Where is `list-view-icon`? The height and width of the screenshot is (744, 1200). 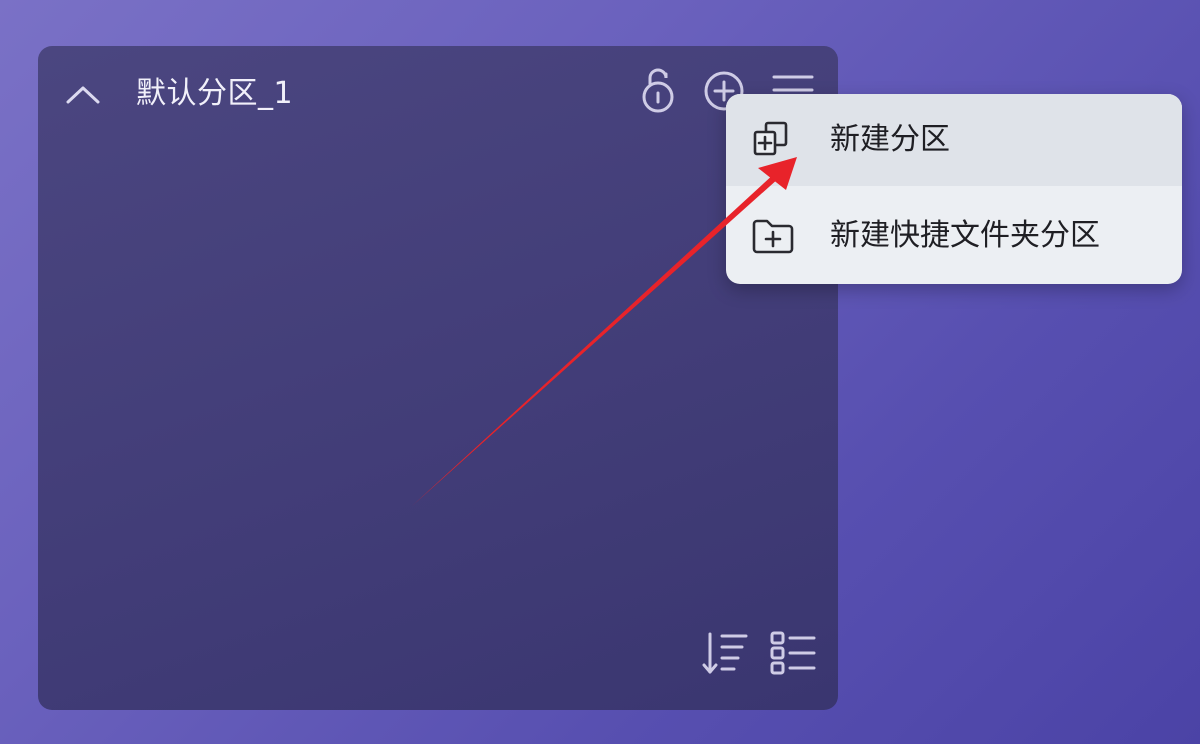
list-view-icon is located at coordinates (793, 653).